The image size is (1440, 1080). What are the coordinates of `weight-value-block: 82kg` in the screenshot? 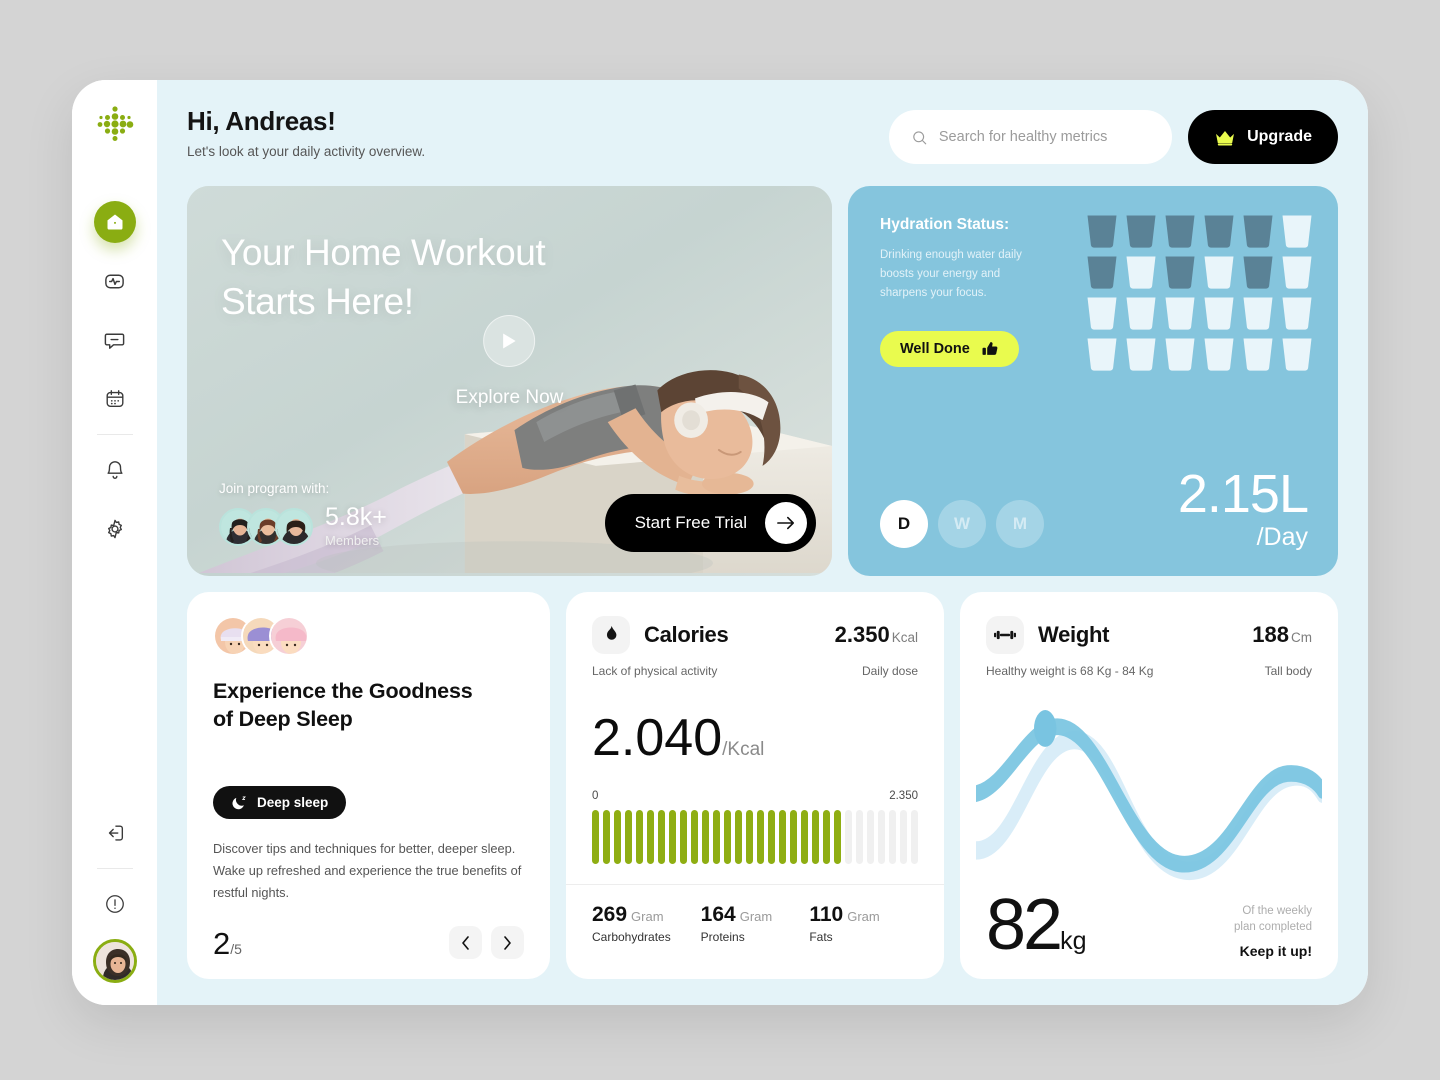 It's located at (1036, 925).